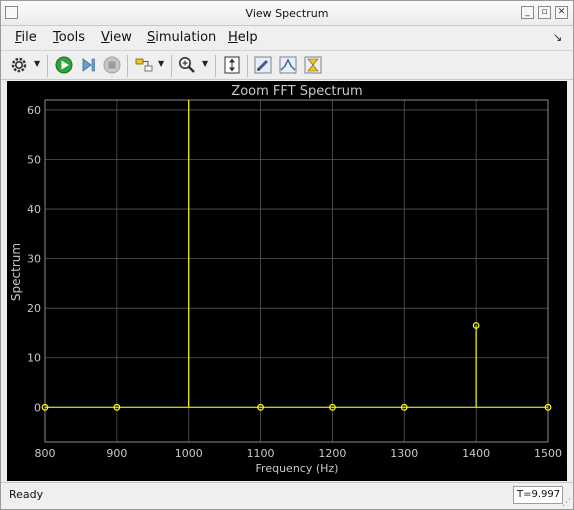 The height and width of the screenshot is (510, 574). Describe the element at coordinates (26, 494) in the screenshot. I see `status-text: Ready` at that location.